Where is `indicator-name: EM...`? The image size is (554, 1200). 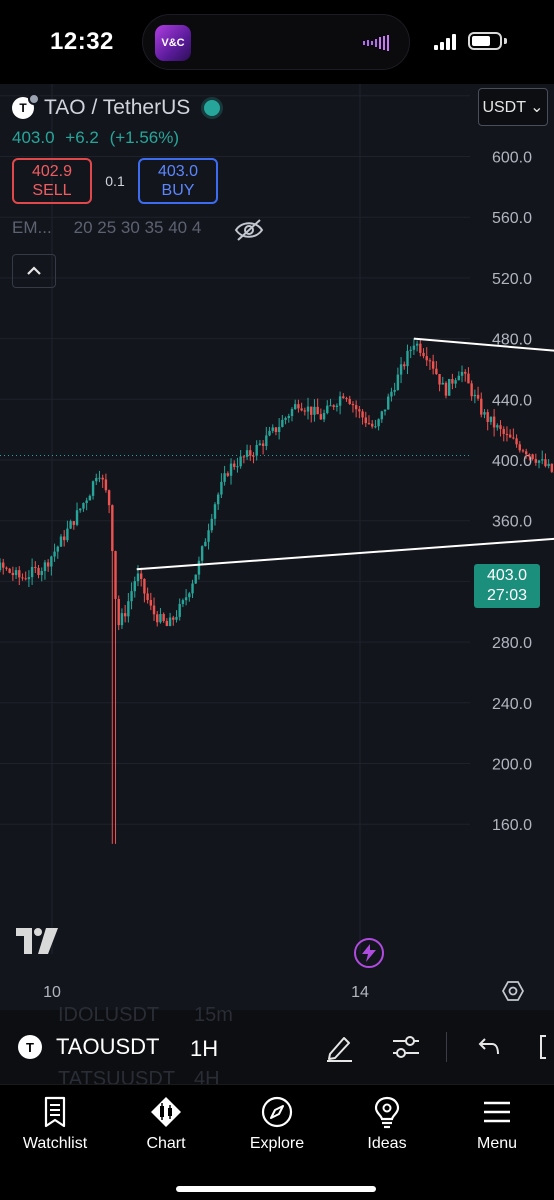
indicator-name: EM... is located at coordinates (32, 227).